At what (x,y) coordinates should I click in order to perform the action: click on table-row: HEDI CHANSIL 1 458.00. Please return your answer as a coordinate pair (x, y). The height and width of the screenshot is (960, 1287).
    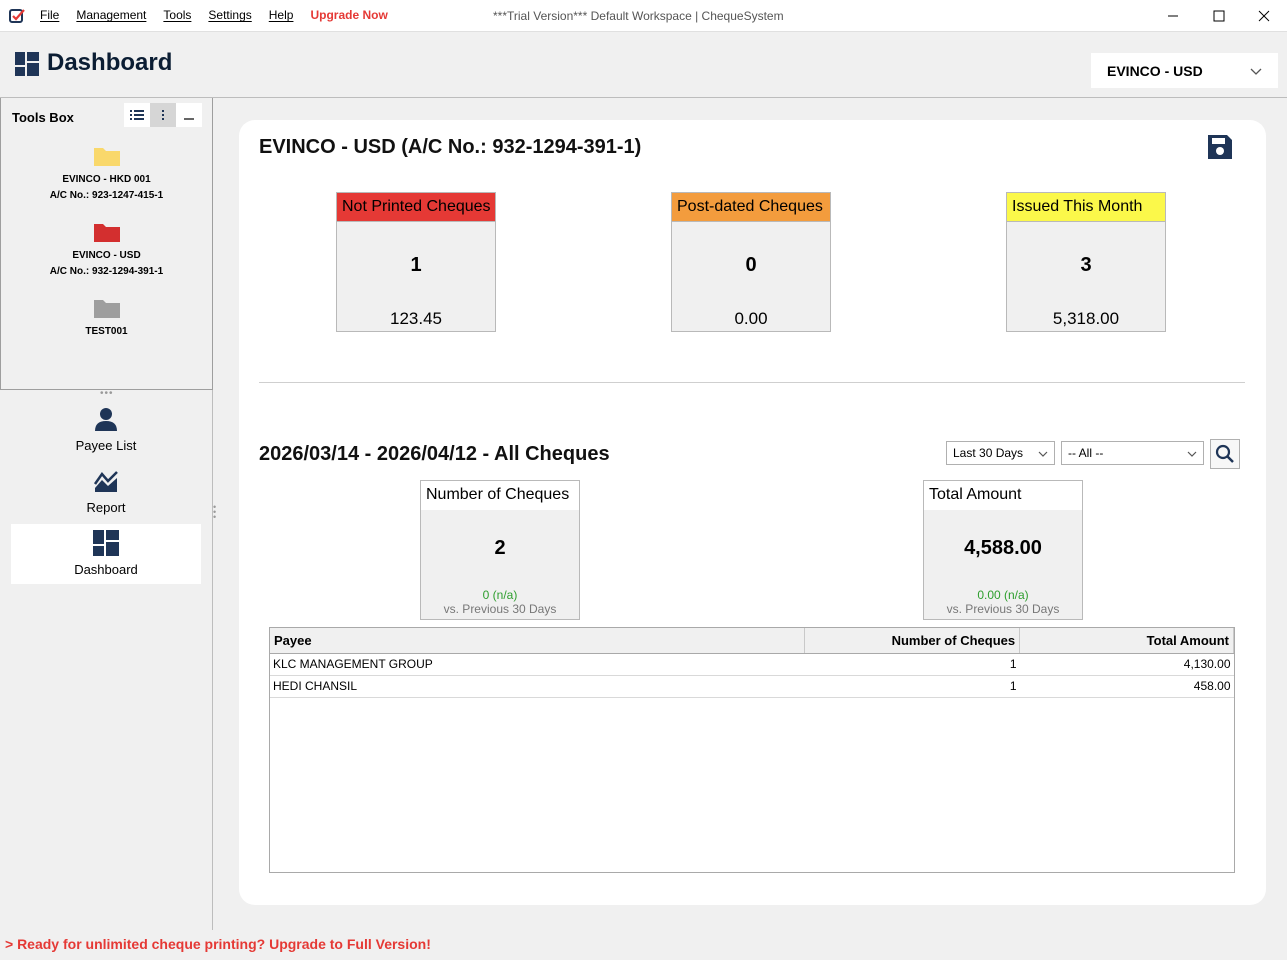
    Looking at the image, I should click on (752, 686).